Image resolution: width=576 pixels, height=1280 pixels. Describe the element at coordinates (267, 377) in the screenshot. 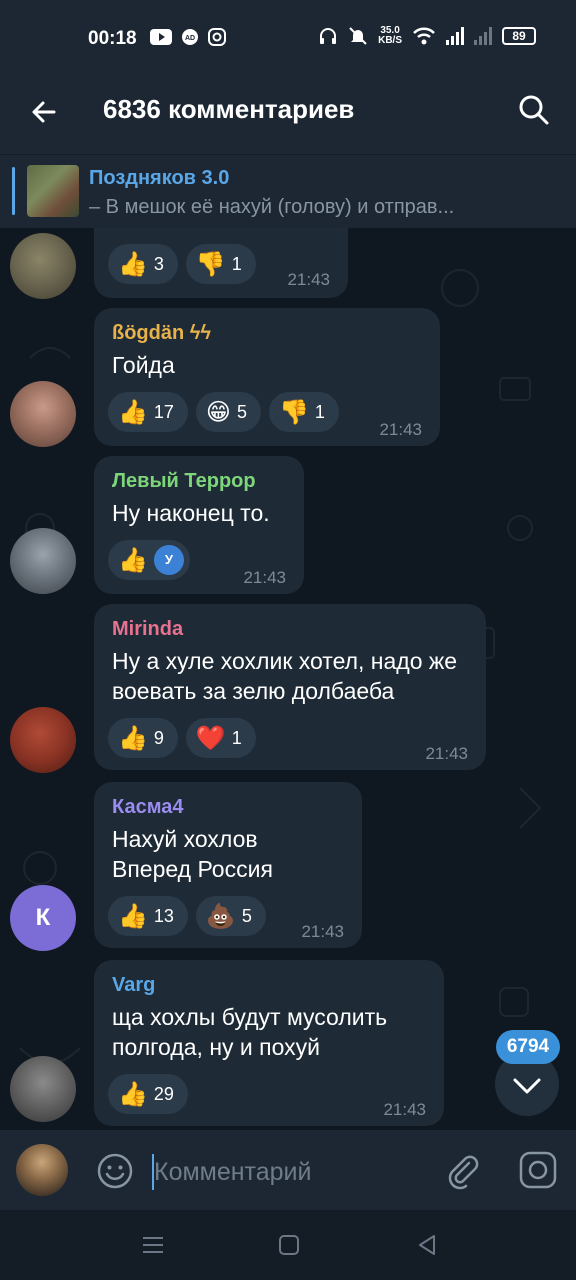

I see `message-bubble: ßögdän ϟϟ Гойда 👍 17 😁 5 👎 1 21:43` at that location.